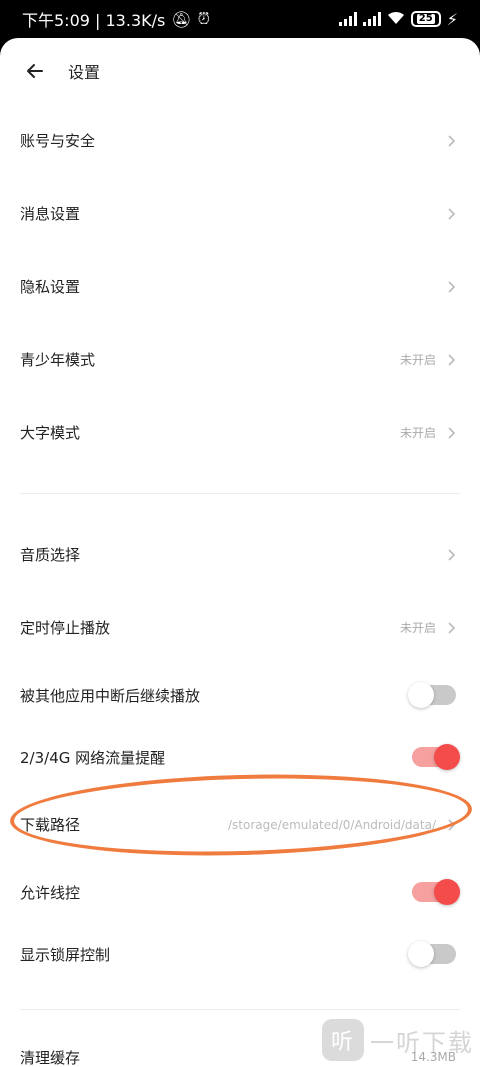 The height and width of the screenshot is (1067, 480). Describe the element at coordinates (240, 19) in the screenshot. I see `status-bar: 下午5:09 | 13.3K/s 🔕︎ ⏰︎ 25 ⚡︎` at that location.